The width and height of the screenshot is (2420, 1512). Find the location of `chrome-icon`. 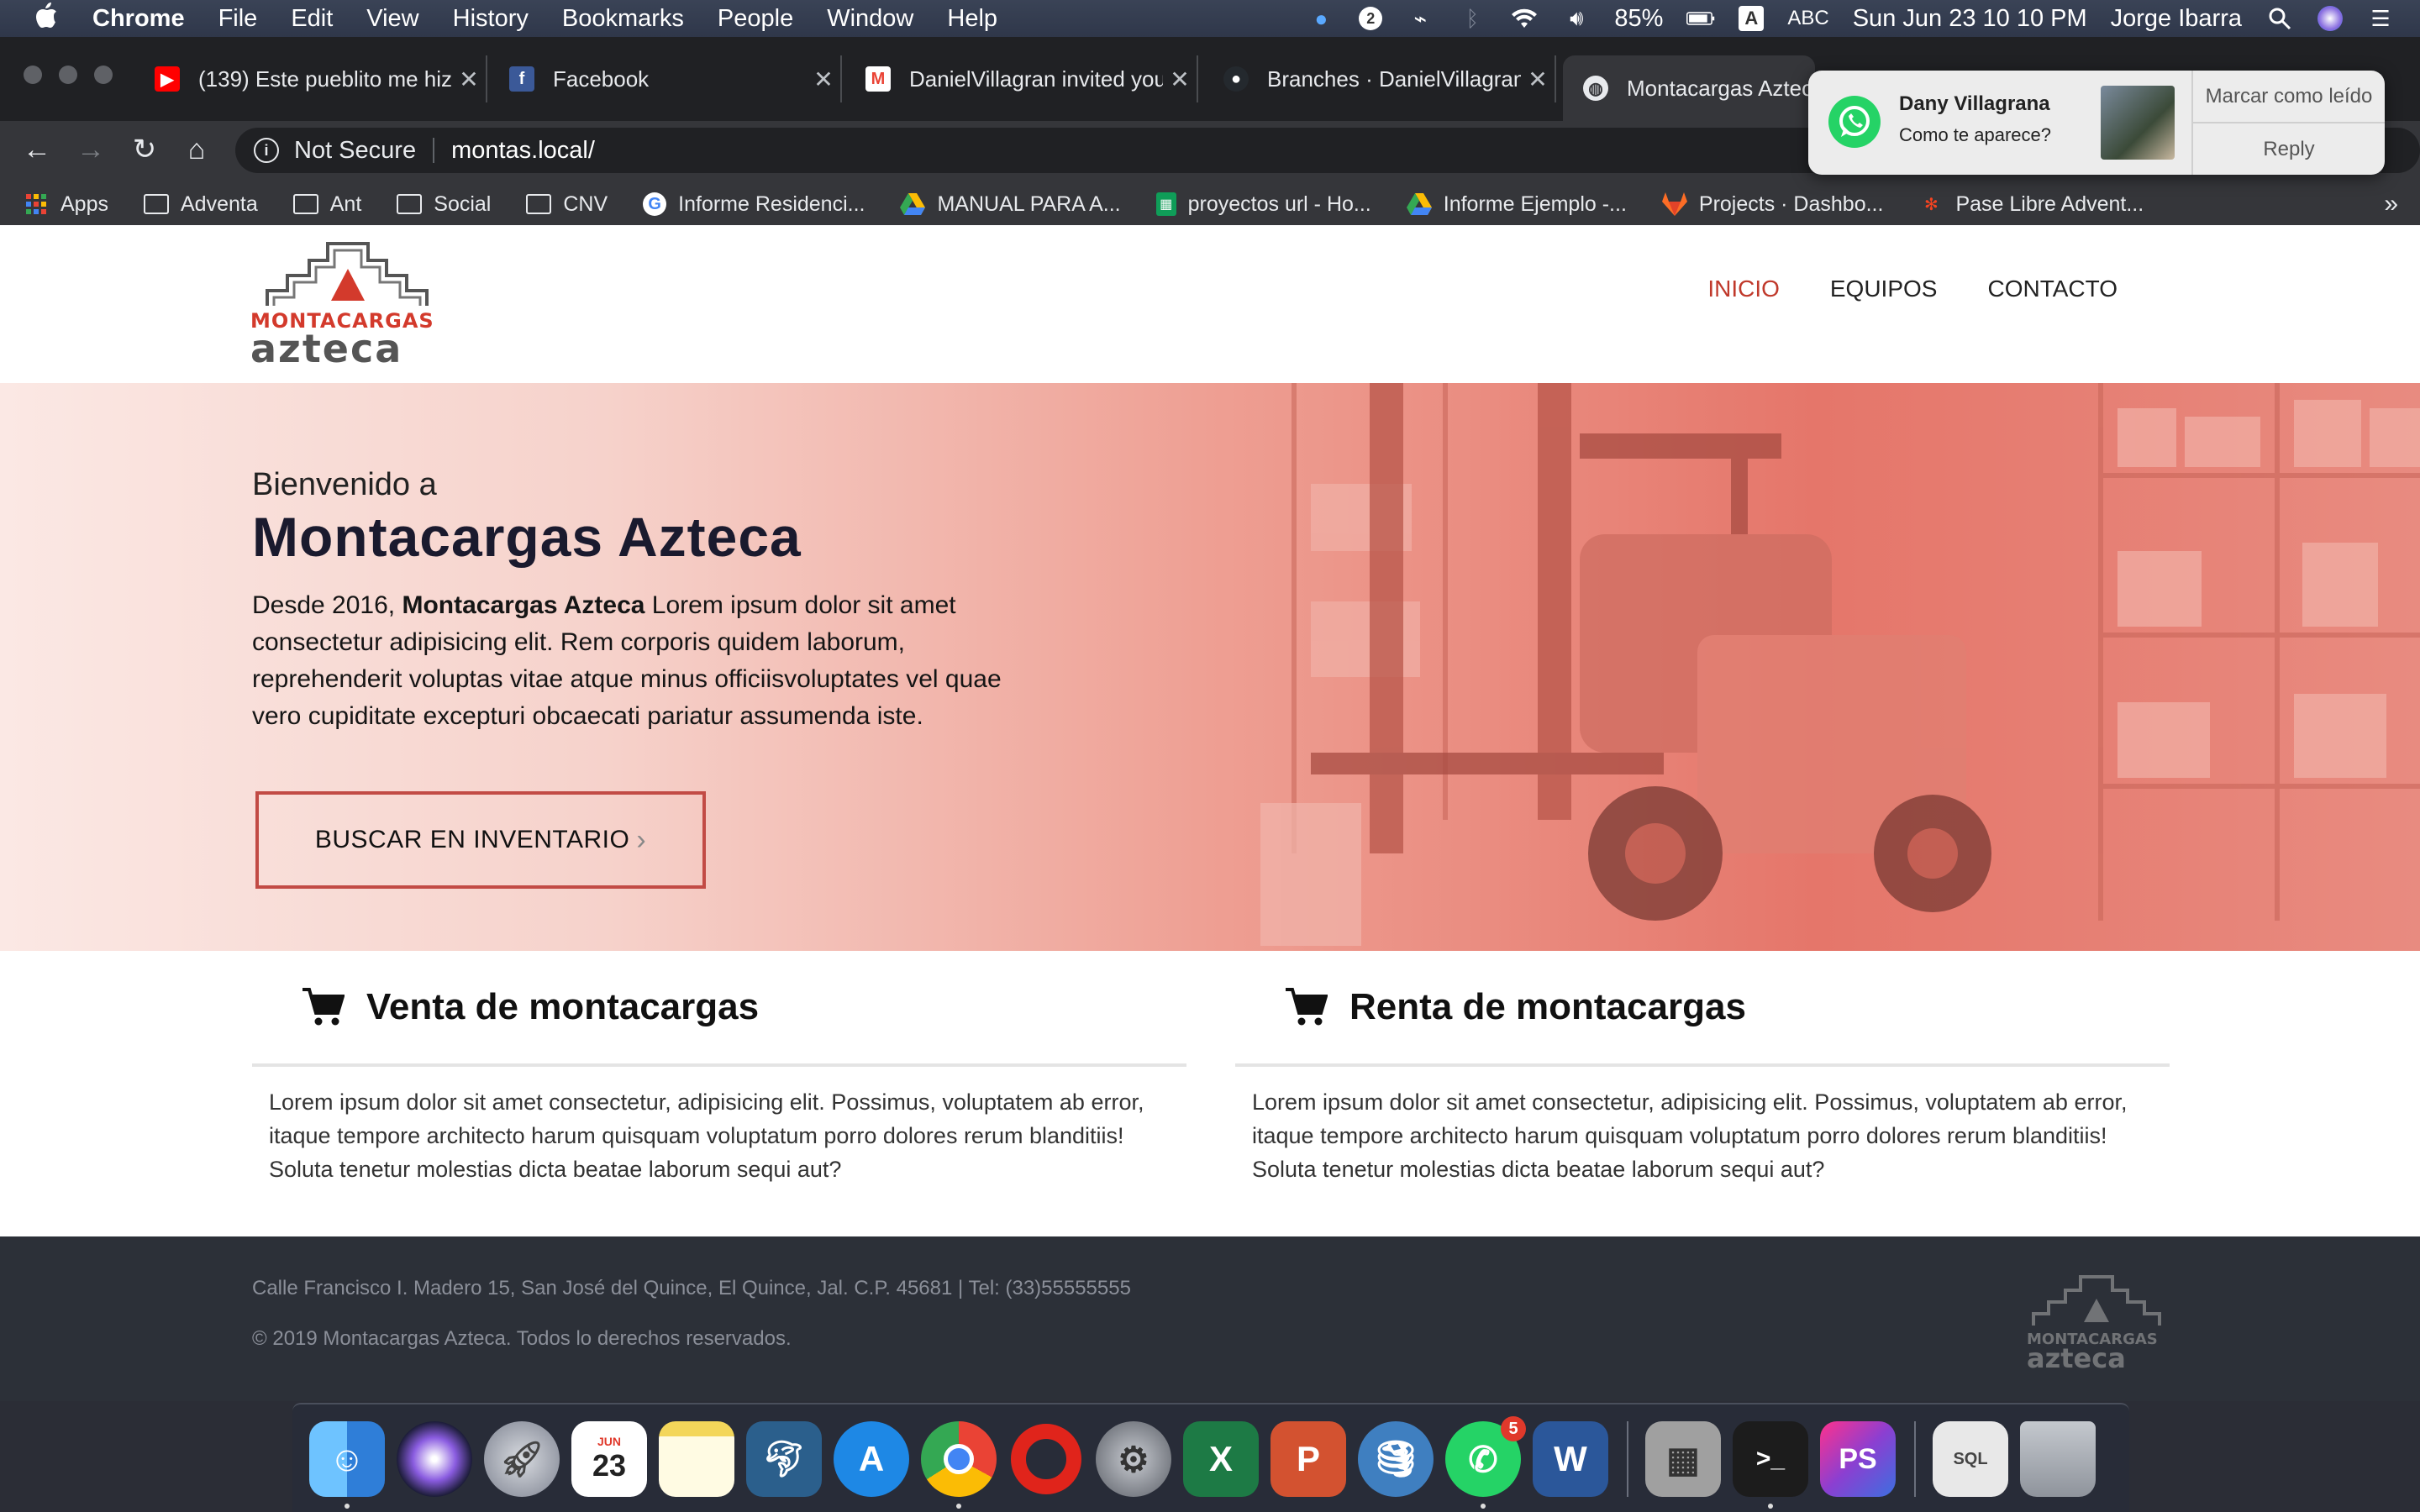

chrome-icon is located at coordinates (959, 1459).